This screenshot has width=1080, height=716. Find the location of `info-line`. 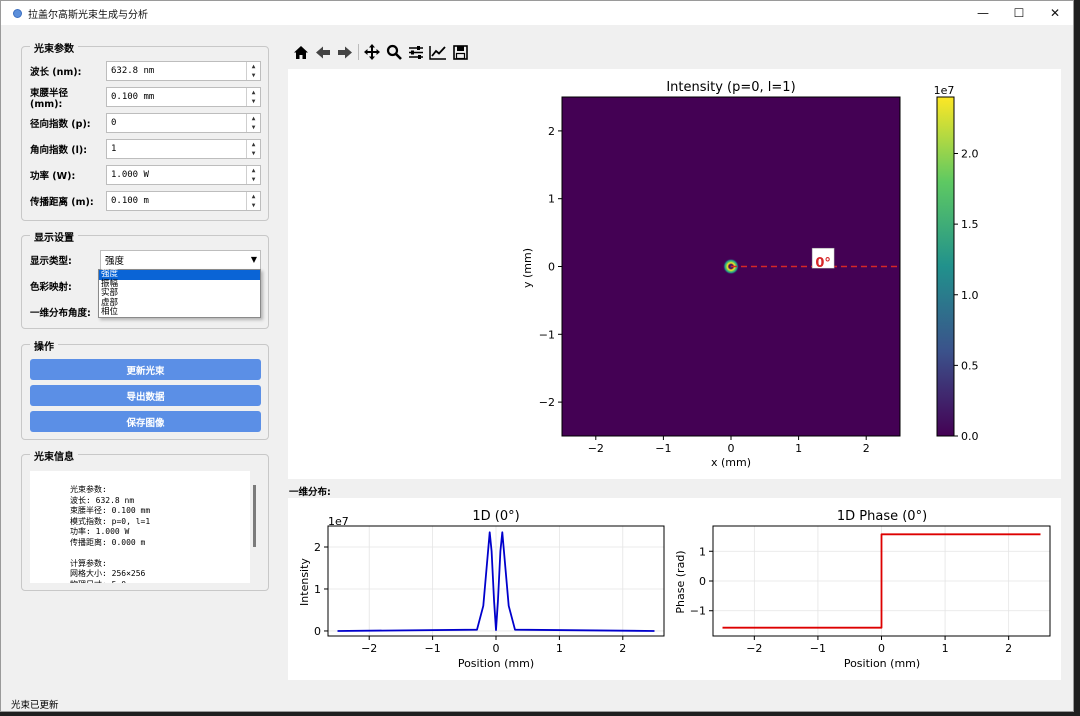

info-line is located at coordinates (160, 553).